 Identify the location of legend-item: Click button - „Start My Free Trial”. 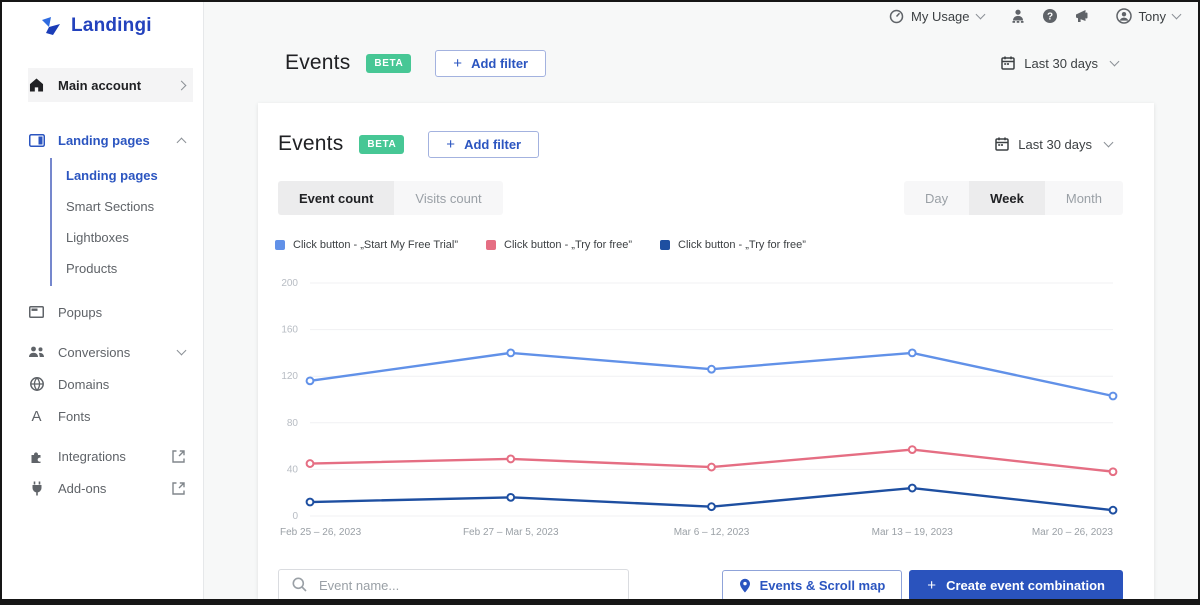
(366, 245).